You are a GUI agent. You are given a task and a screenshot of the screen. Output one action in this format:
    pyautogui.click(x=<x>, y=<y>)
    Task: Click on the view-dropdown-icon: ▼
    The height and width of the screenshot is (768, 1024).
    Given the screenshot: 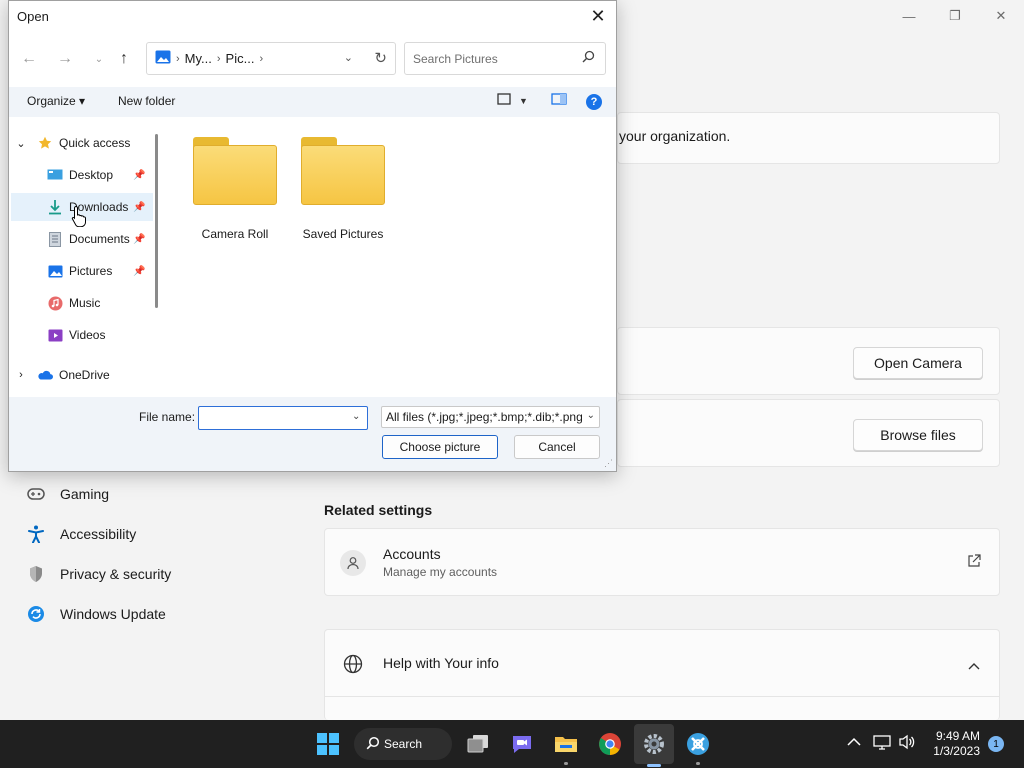 What is the action you would take?
    pyautogui.click(x=523, y=101)
    